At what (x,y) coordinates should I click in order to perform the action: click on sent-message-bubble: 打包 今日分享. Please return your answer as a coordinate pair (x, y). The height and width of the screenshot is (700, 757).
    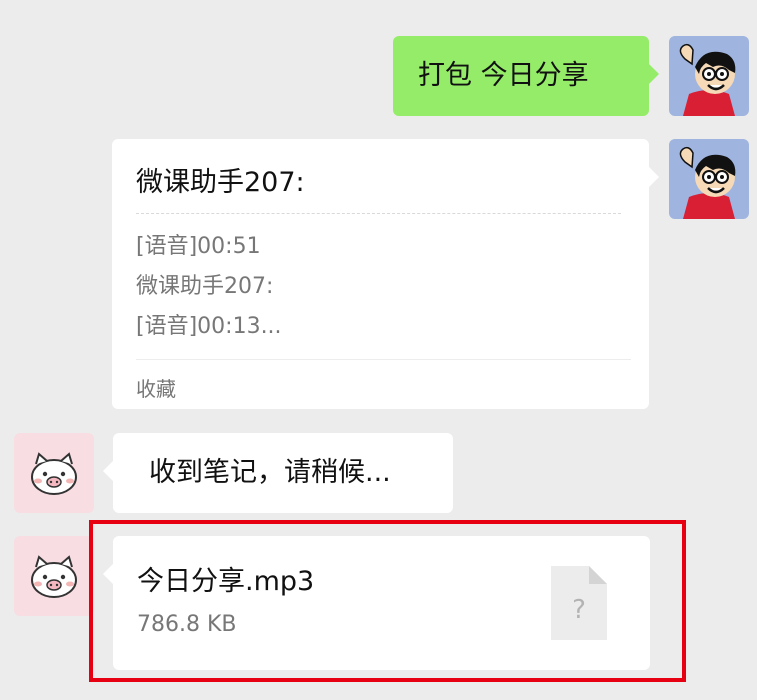
    Looking at the image, I should click on (526, 76).